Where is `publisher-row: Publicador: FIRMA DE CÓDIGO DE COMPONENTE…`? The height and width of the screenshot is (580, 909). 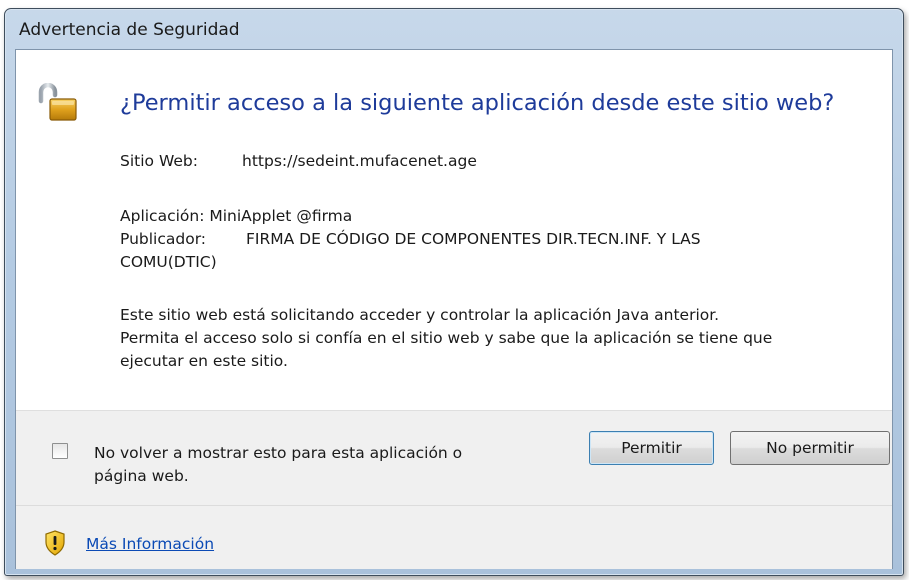 publisher-row: Publicador: FIRMA DE CÓDIGO DE COMPONENTE… is located at coordinates (410, 239).